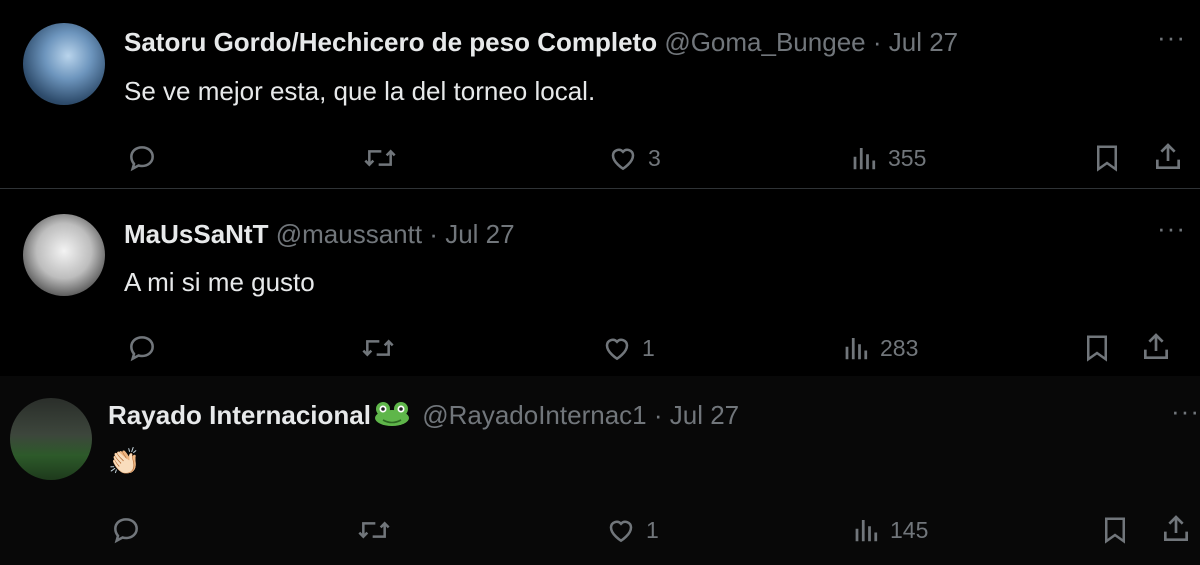 The image size is (1200, 565). What do you see at coordinates (907, 157) in the screenshot?
I see `view-count: 355` at bounding box center [907, 157].